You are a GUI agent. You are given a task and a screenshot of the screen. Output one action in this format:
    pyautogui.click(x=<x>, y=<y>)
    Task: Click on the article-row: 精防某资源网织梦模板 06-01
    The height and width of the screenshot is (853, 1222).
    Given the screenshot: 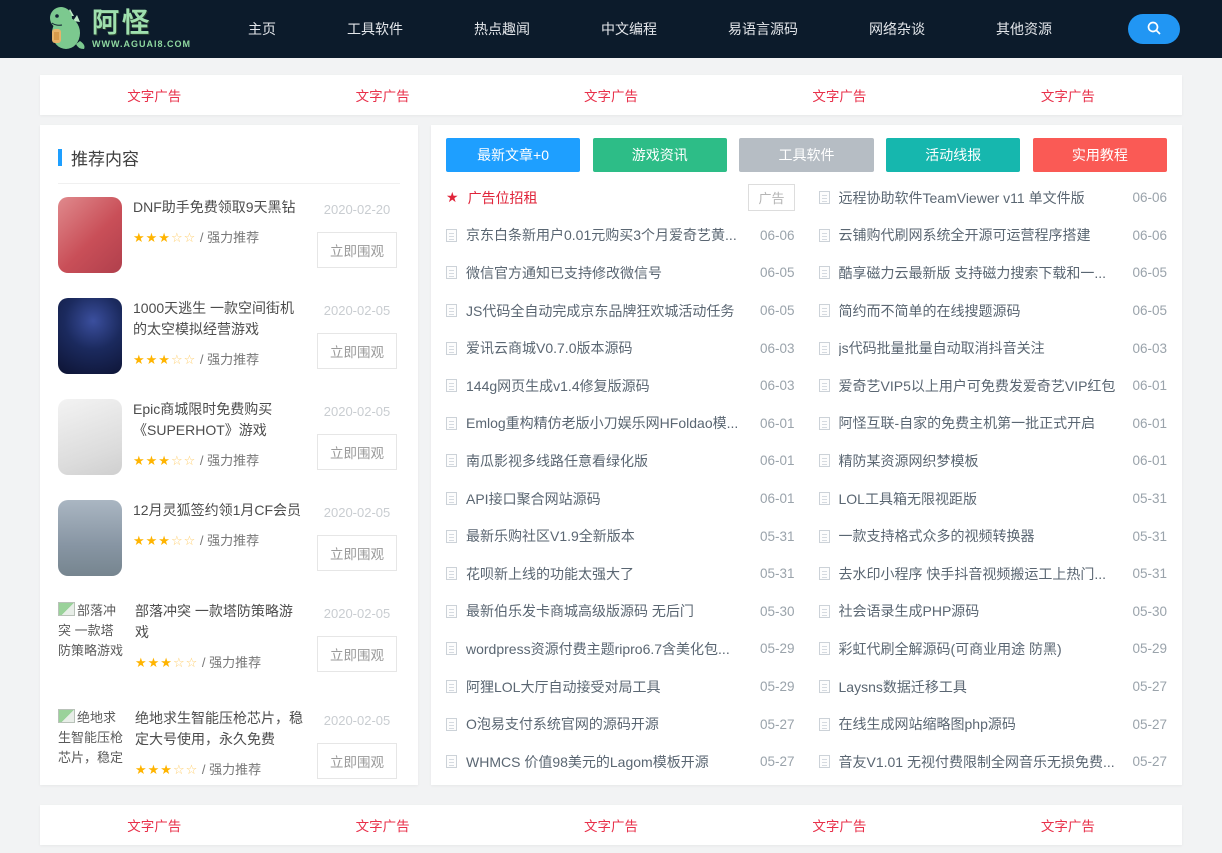 What is the action you would take?
    pyautogui.click(x=992, y=461)
    